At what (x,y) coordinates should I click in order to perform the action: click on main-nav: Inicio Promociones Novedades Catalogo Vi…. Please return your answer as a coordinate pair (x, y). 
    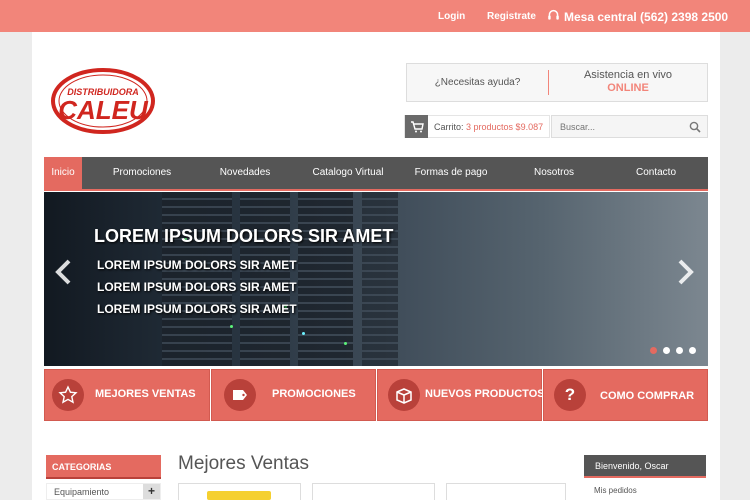
    Looking at the image, I should click on (376, 174).